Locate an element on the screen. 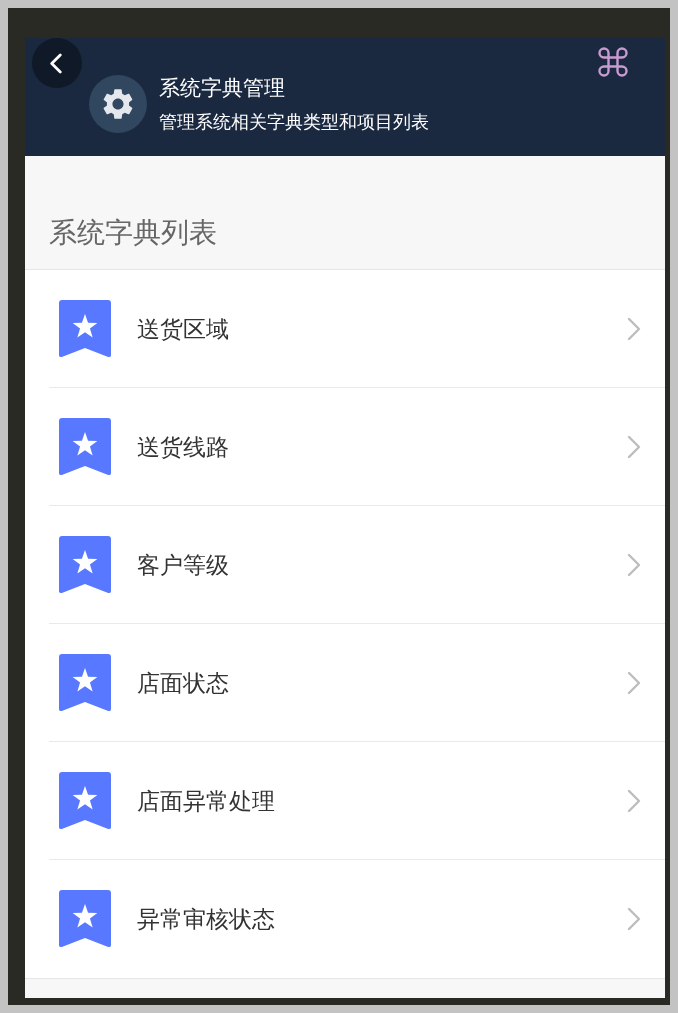 The image size is (678, 1013). list-item: 异常审核状态 is located at coordinates (345, 919).